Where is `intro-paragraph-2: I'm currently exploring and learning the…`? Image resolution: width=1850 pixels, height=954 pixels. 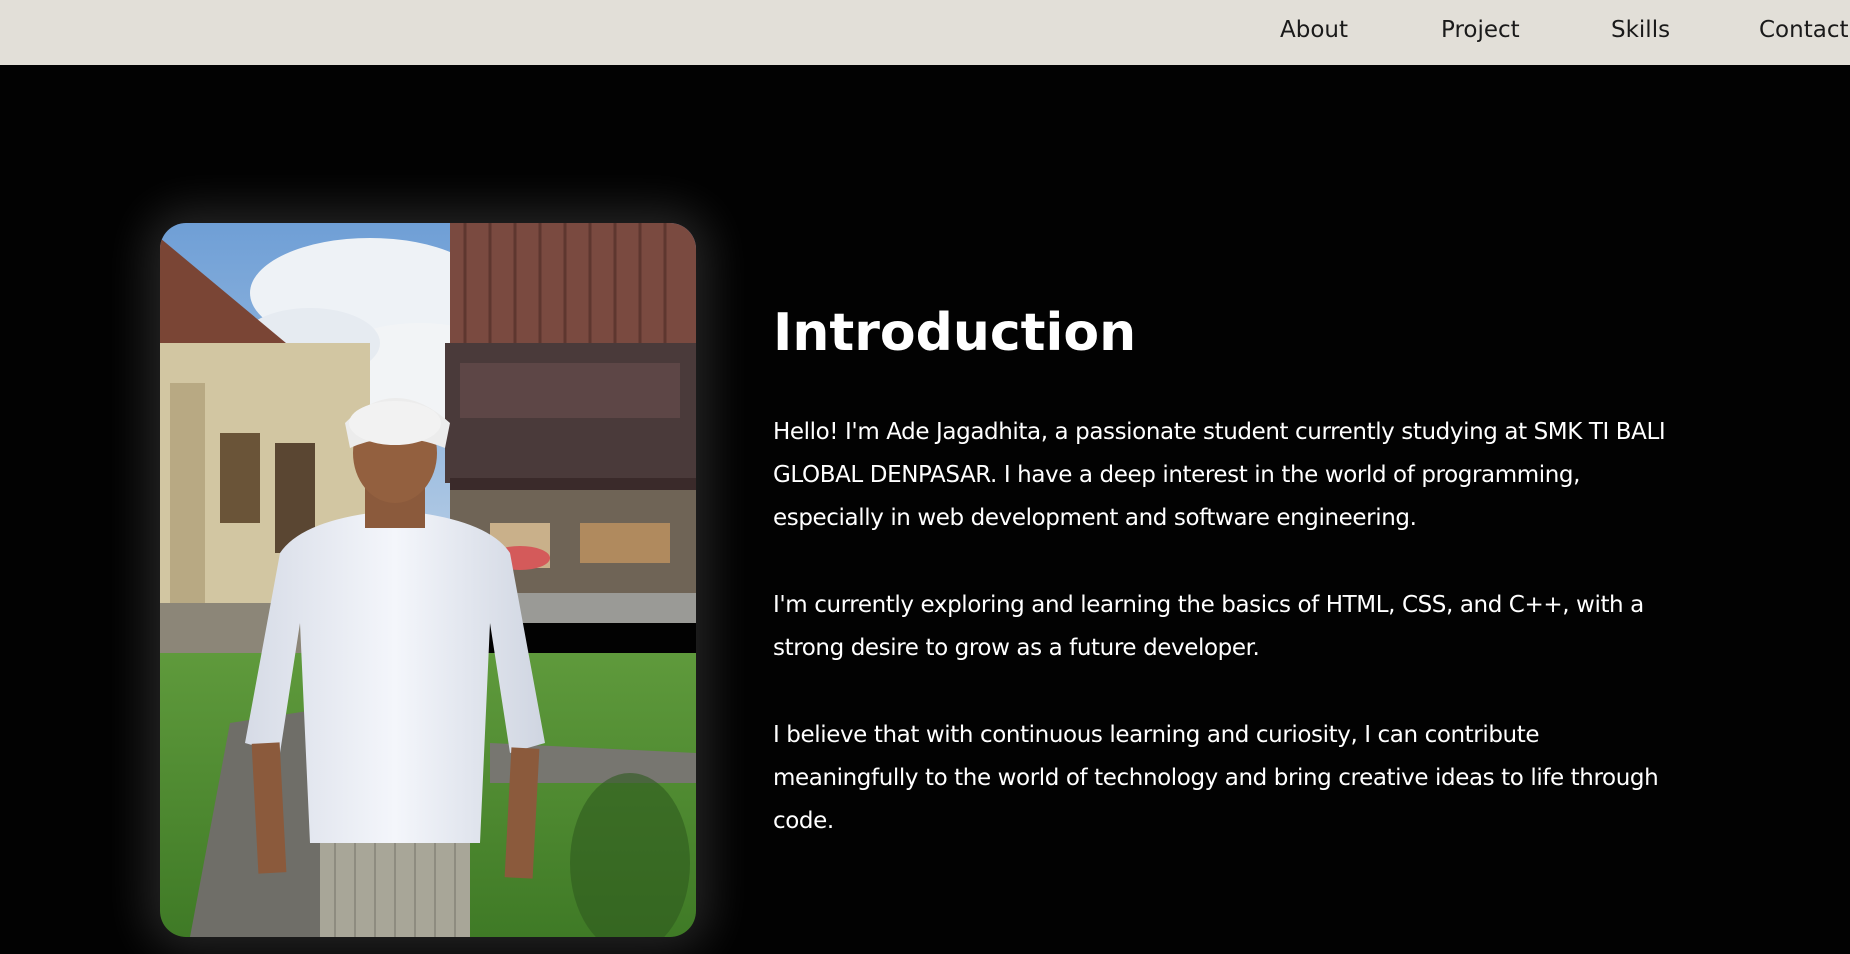
intro-paragraph-2: I'm currently exploring and learning the… is located at coordinates (1208, 626).